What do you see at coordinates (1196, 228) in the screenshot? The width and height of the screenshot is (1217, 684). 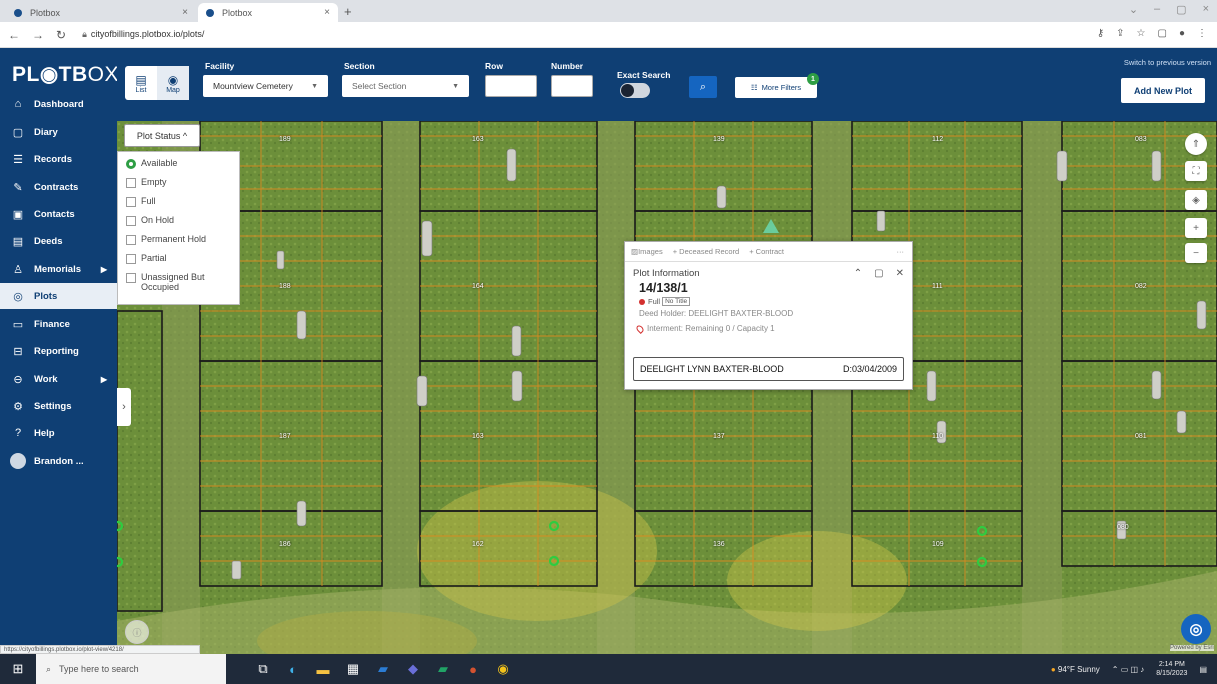 I see `zoom-in-icon: +` at bounding box center [1196, 228].